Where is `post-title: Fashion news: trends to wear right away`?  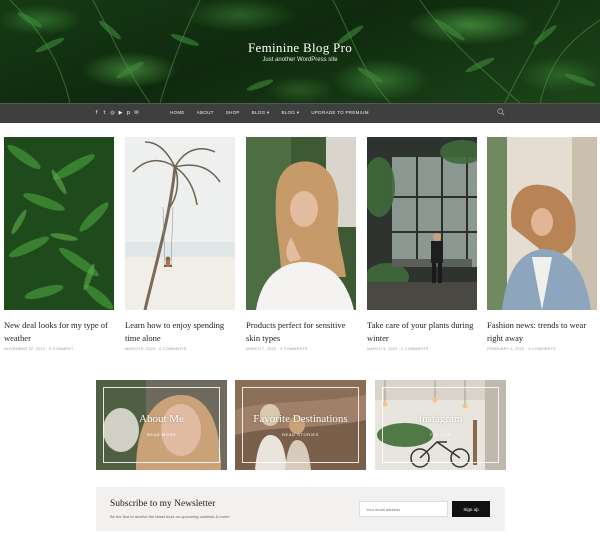
post-title: Fashion news: trends to wear right away is located at coordinates (542, 331).